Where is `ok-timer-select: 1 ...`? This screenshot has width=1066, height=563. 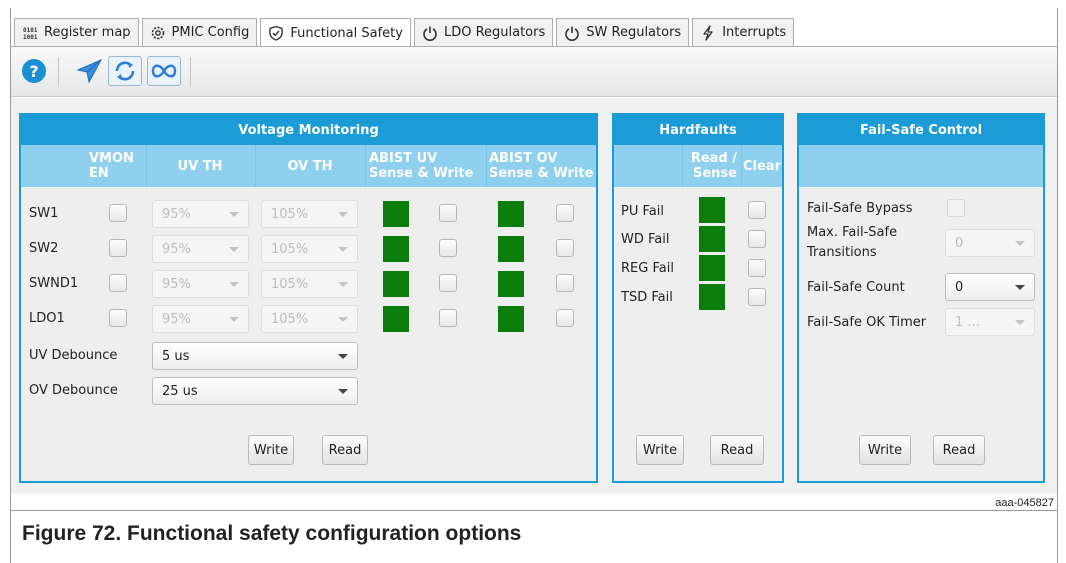 ok-timer-select: 1 ... is located at coordinates (990, 322).